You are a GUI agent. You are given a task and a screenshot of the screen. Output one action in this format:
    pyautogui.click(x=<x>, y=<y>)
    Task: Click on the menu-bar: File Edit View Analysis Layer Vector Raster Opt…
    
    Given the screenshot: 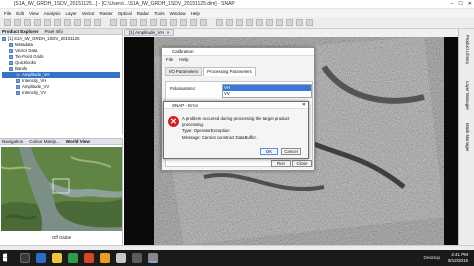 What is the action you would take?
    pyautogui.click(x=237, y=13)
    